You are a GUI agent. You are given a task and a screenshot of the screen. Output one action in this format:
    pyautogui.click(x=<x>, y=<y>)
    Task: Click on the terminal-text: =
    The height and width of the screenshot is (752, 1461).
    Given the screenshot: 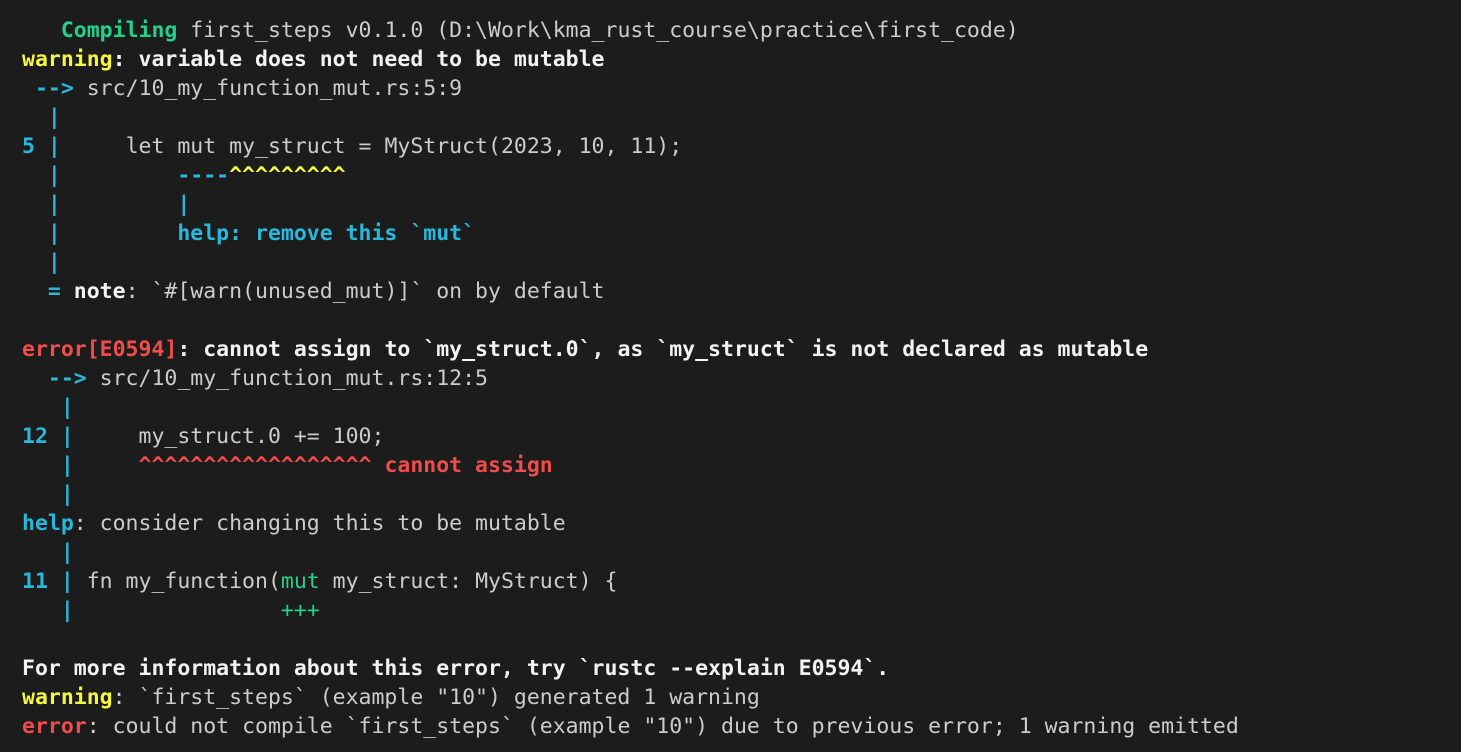 What is the action you would take?
    pyautogui.click(x=48, y=291)
    